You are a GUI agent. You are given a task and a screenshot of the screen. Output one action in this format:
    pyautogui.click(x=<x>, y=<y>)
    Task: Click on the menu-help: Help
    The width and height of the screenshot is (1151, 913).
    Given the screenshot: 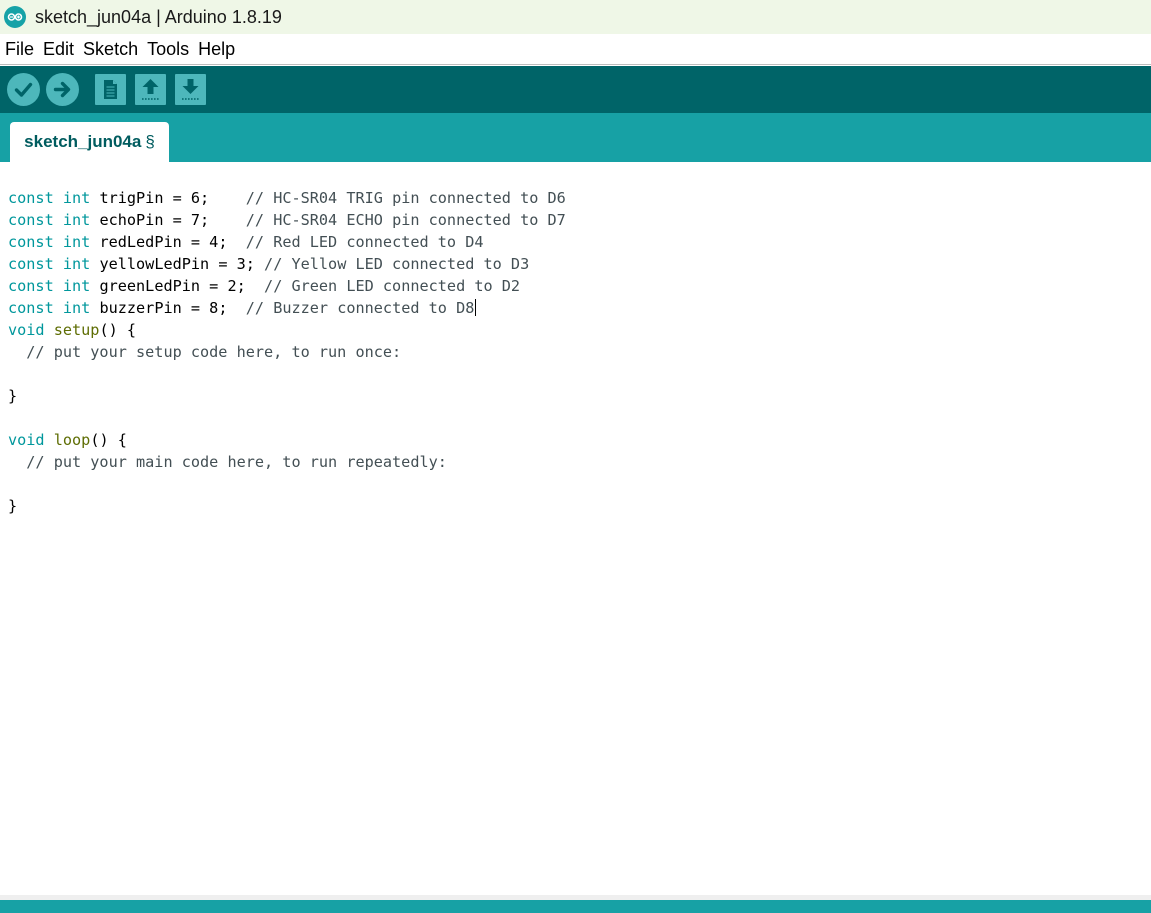 What is the action you would take?
    pyautogui.click(x=216, y=49)
    